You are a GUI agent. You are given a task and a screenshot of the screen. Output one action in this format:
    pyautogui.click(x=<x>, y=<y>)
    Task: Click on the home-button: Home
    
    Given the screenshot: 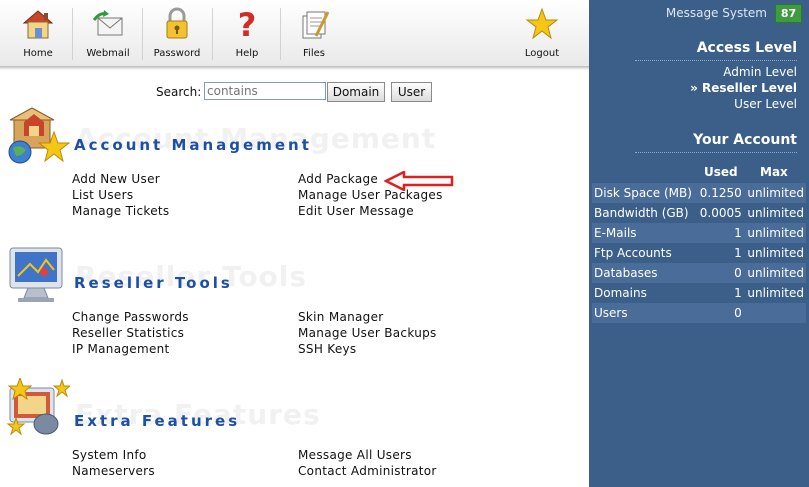 What is the action you would take?
    pyautogui.click(x=38, y=35)
    